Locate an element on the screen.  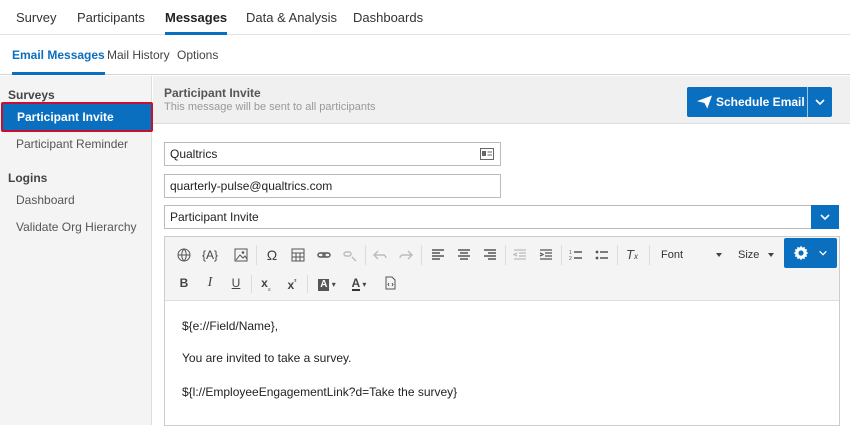
editor-settings-button is located at coordinates (810, 253).